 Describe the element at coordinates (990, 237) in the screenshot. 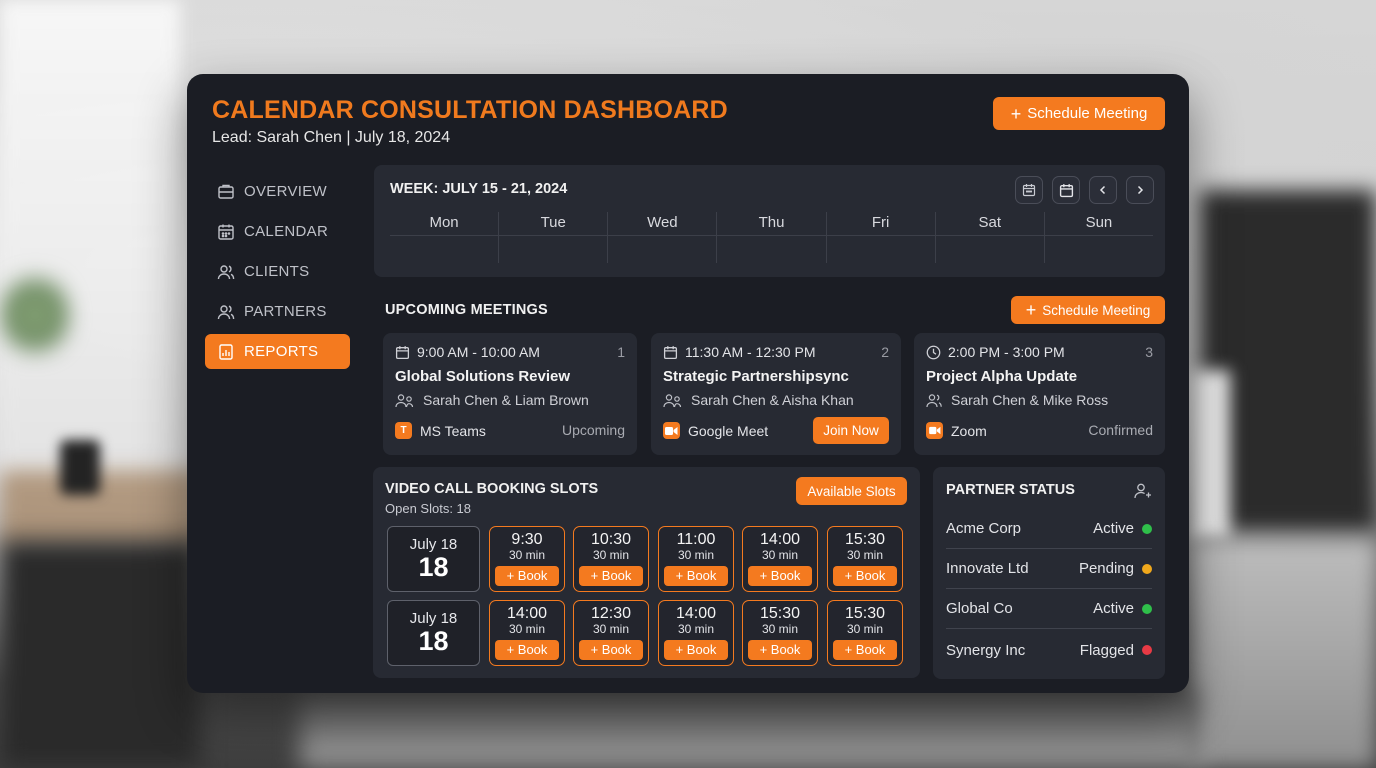

I see `day-column-sat: Sat` at that location.